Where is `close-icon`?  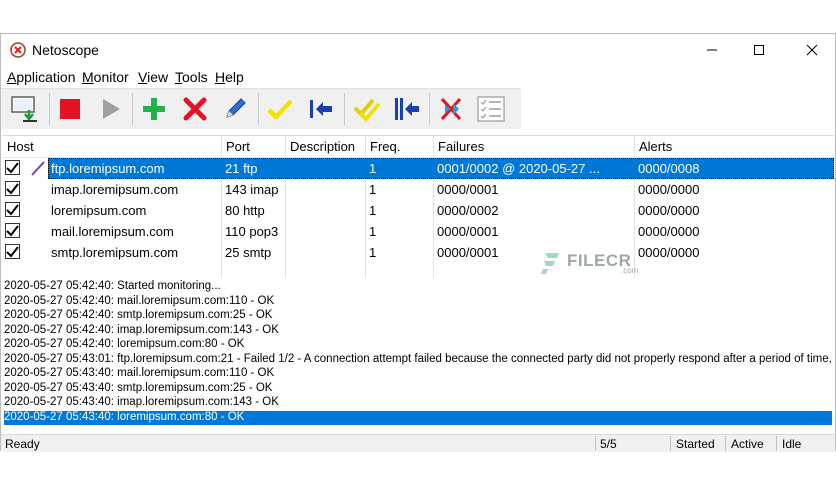
close-icon is located at coordinates (812, 50).